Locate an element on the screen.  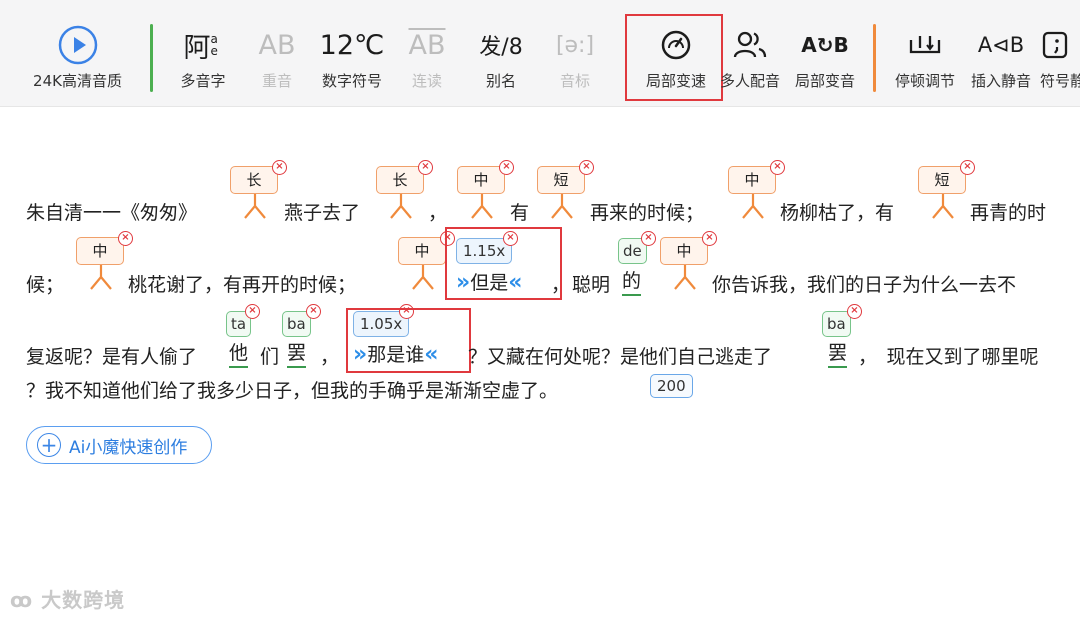
text-segment: 你告诉我，我们的日子为什么一去不 is located at coordinates (864, 285).